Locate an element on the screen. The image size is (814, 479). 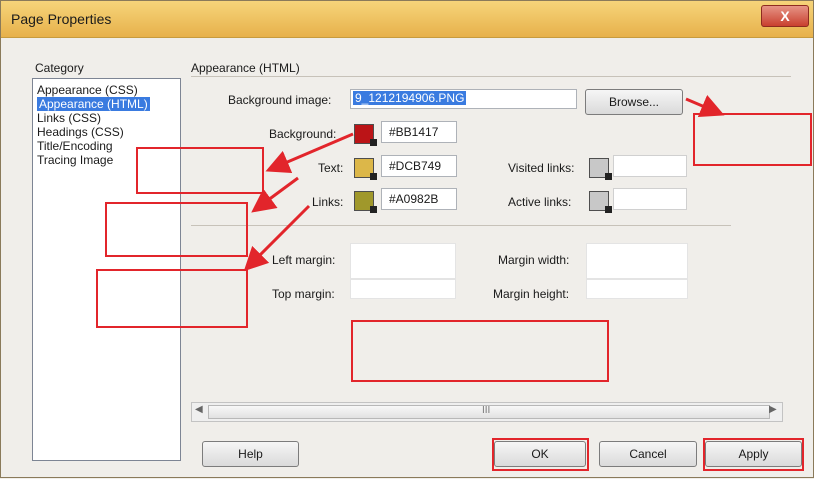
arrow-background is located at coordinates (309, 152).